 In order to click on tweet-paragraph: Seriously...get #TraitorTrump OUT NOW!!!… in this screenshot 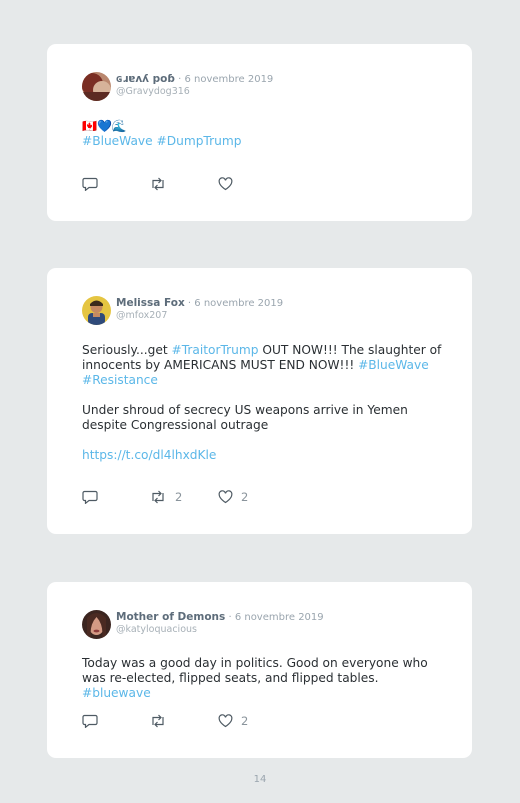, I will do `click(262, 365)`.